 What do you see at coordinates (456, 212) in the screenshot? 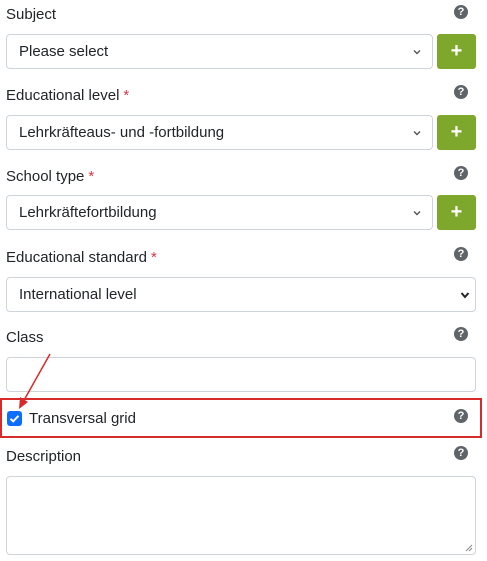
I see `school-type-add-button: +` at bounding box center [456, 212].